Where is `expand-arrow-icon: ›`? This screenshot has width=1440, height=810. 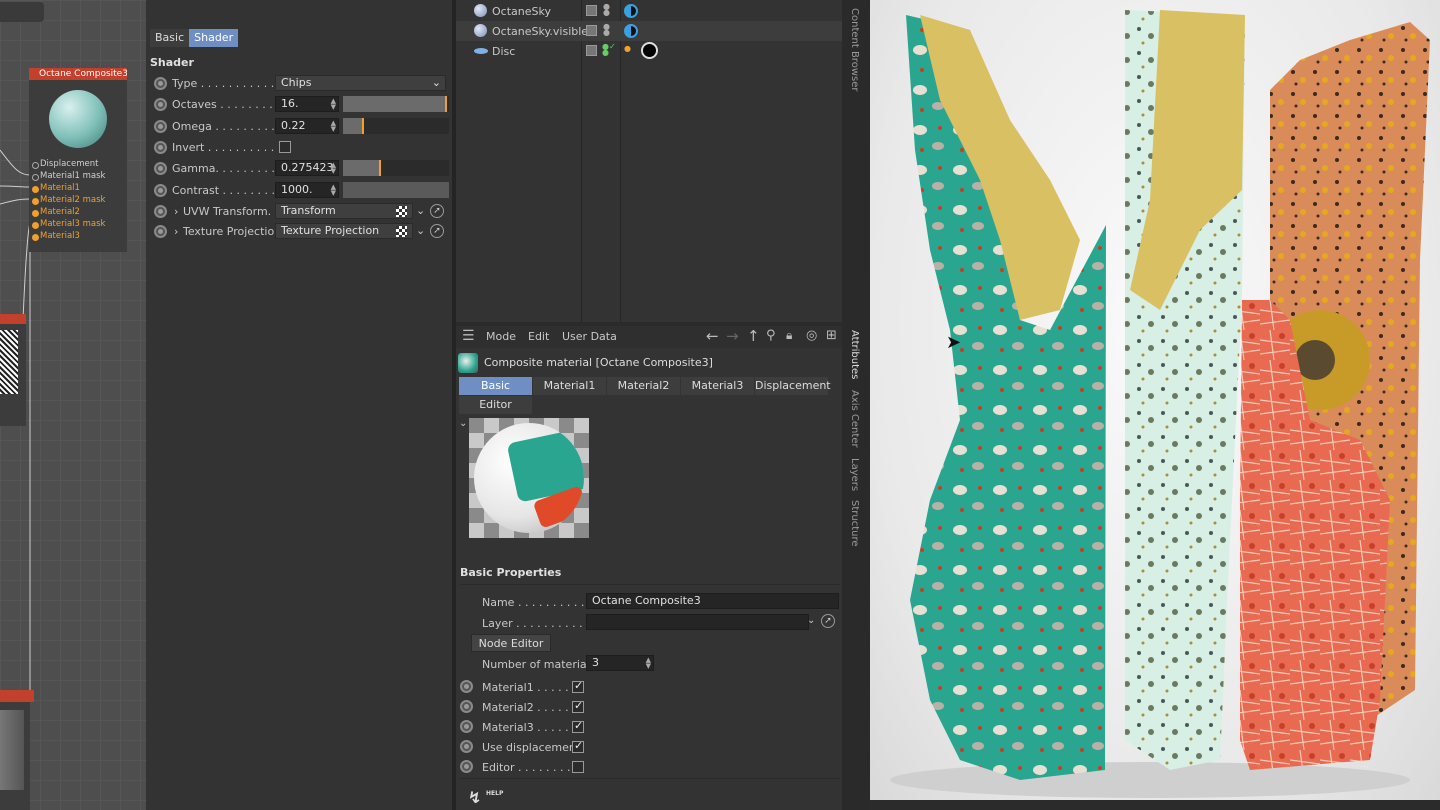
expand-arrow-icon: › is located at coordinates (176, 231).